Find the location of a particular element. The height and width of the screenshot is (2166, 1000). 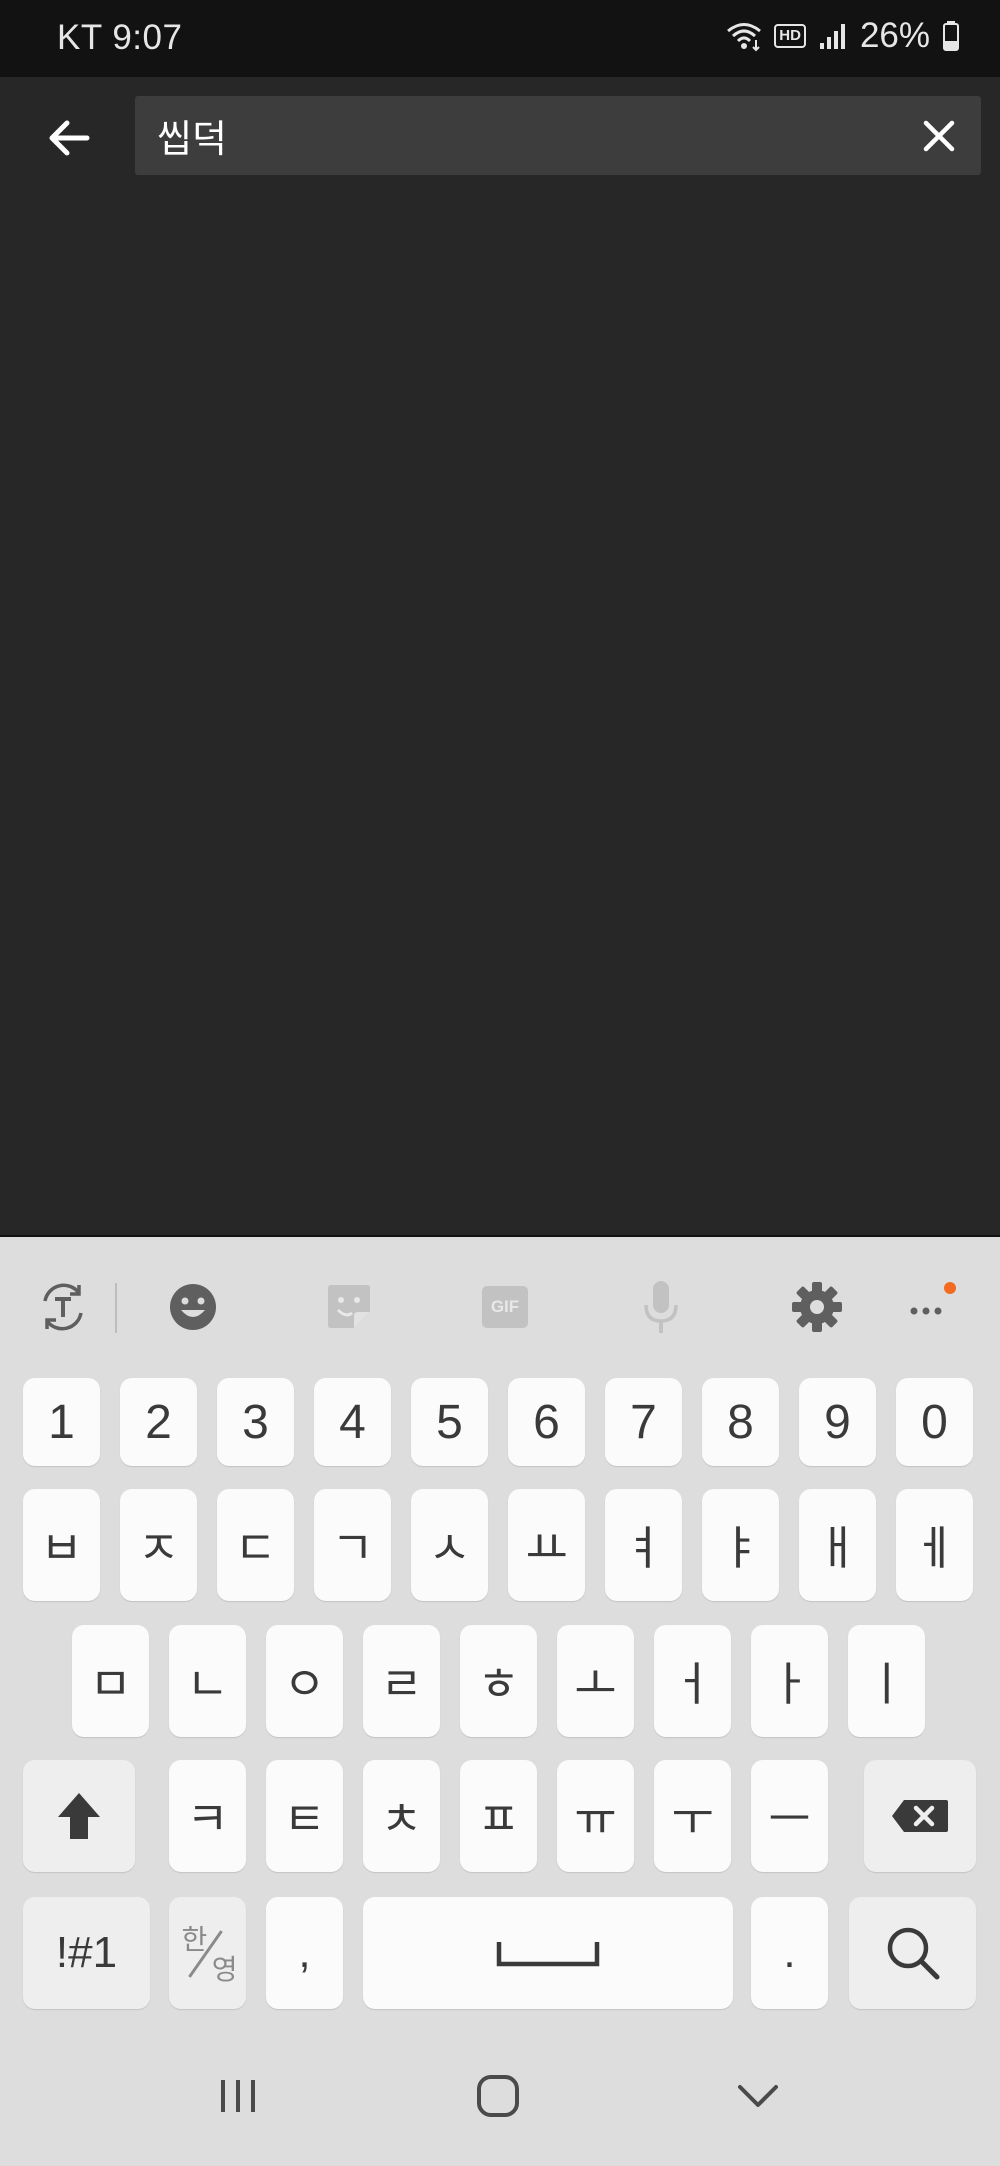

symbols-key: !#1 is located at coordinates (86, 1953).